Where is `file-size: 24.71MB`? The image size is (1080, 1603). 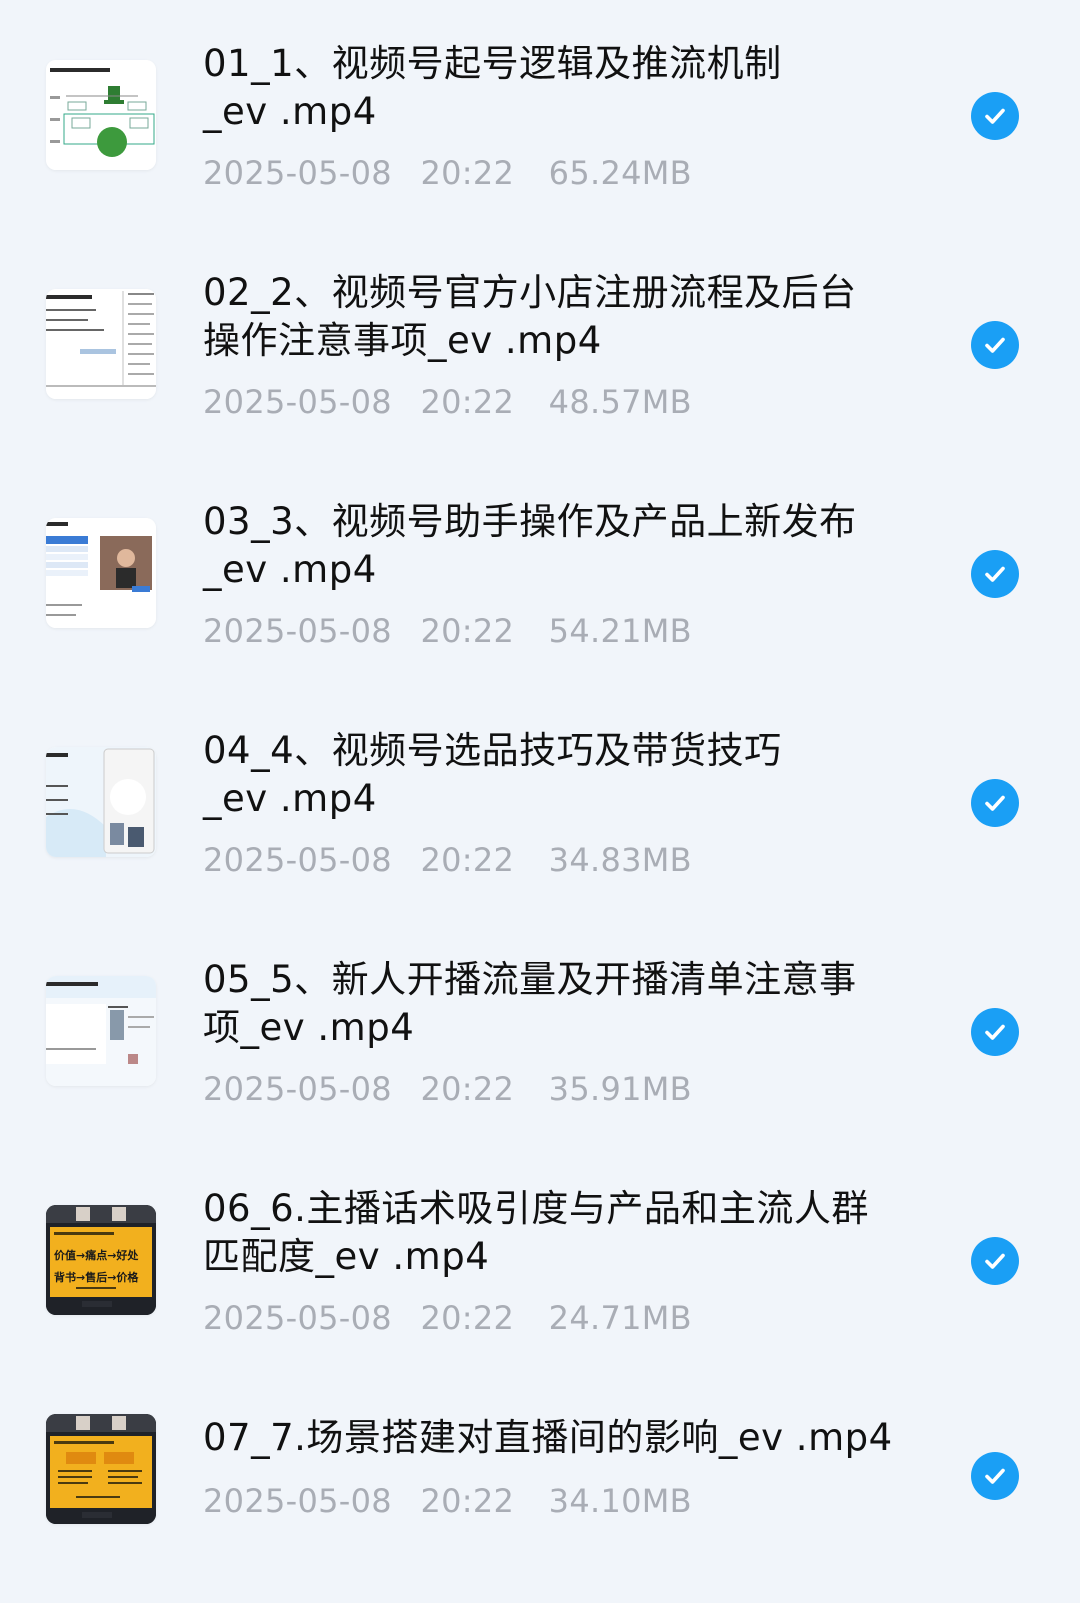
file-size: 24.71MB is located at coordinates (620, 1318).